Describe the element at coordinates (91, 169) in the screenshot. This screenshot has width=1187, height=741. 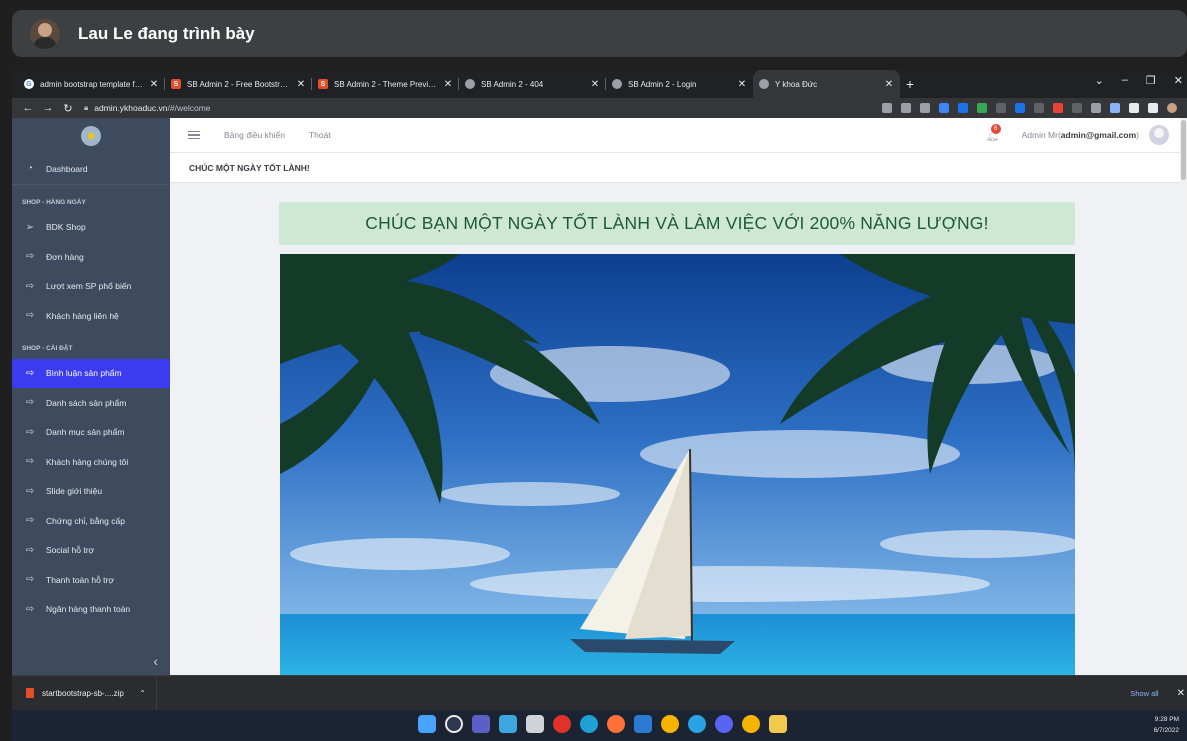
I see `sidebar-item-dashboard: ◔ Dashboard` at that location.